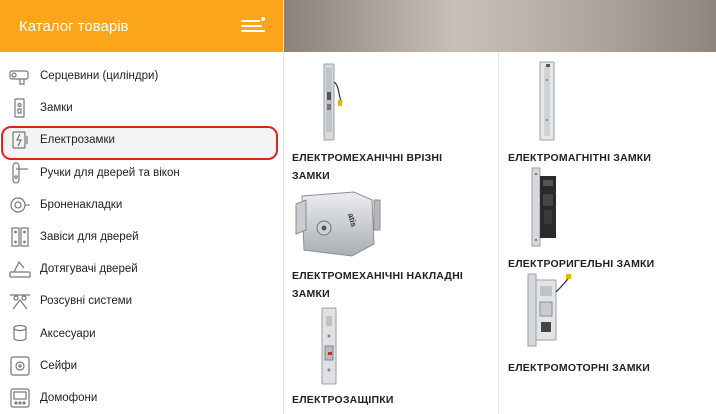 The height and width of the screenshot is (414, 716). I want to click on subcategory-electrobolt: ЕЛЕКТРОРИГЕЛЬНІ ЗАМКИ, so click(608, 219).